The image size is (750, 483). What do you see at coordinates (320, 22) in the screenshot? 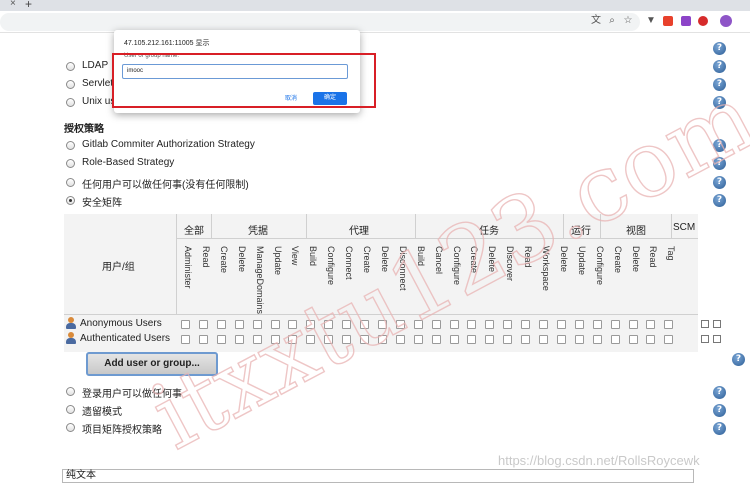
I see `address-bar` at bounding box center [320, 22].